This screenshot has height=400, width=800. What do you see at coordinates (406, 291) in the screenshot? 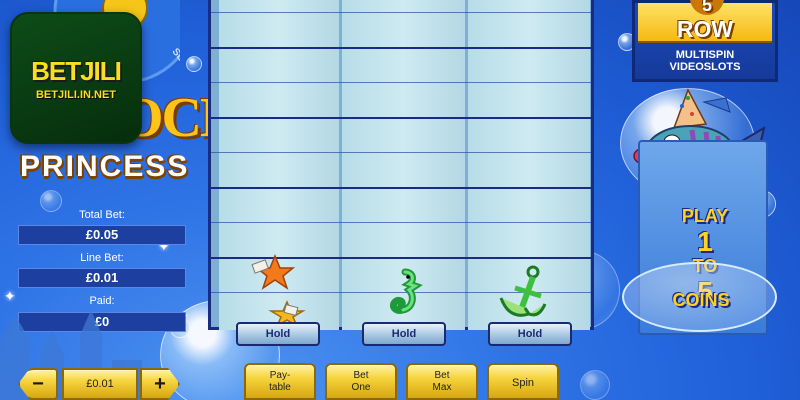
I see `seahorse-icon` at bounding box center [406, 291].